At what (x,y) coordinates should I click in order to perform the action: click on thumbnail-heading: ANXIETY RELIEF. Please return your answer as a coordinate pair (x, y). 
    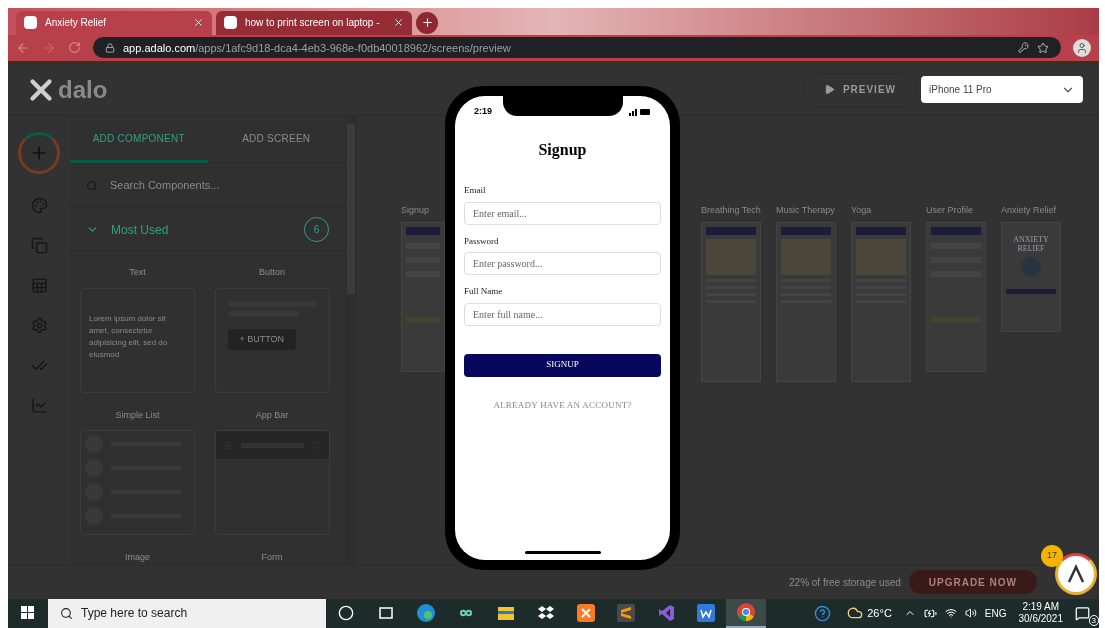
    Looking at the image, I should click on (1031, 243).